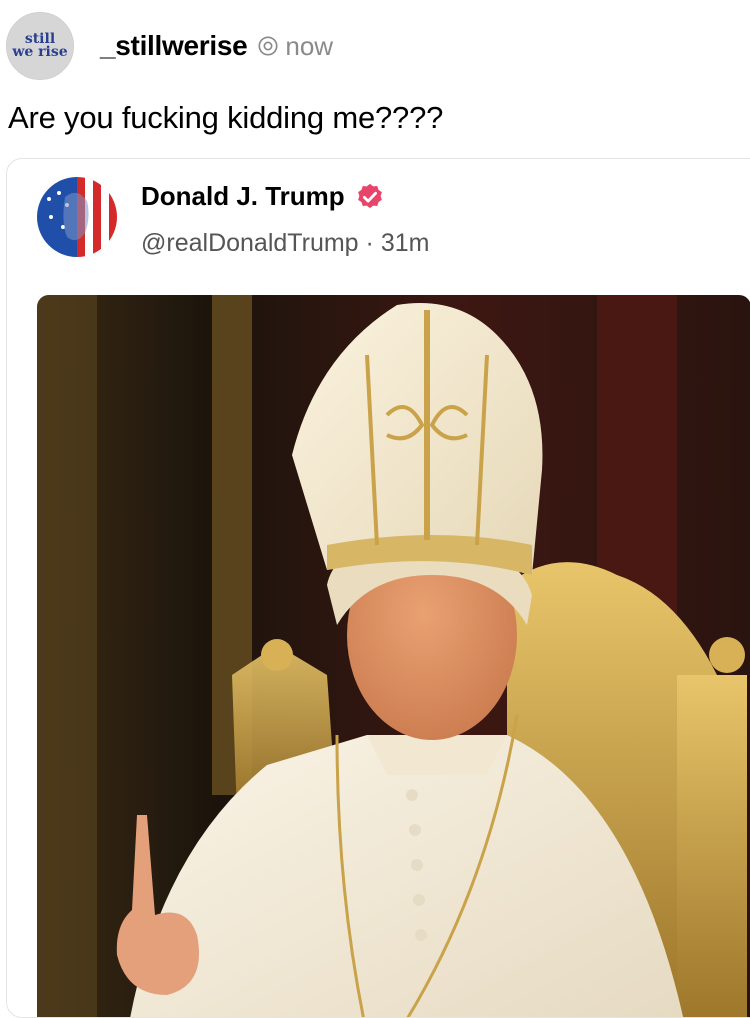 This screenshot has height=1018, width=750. I want to click on avatar: still we rise, so click(40, 46).